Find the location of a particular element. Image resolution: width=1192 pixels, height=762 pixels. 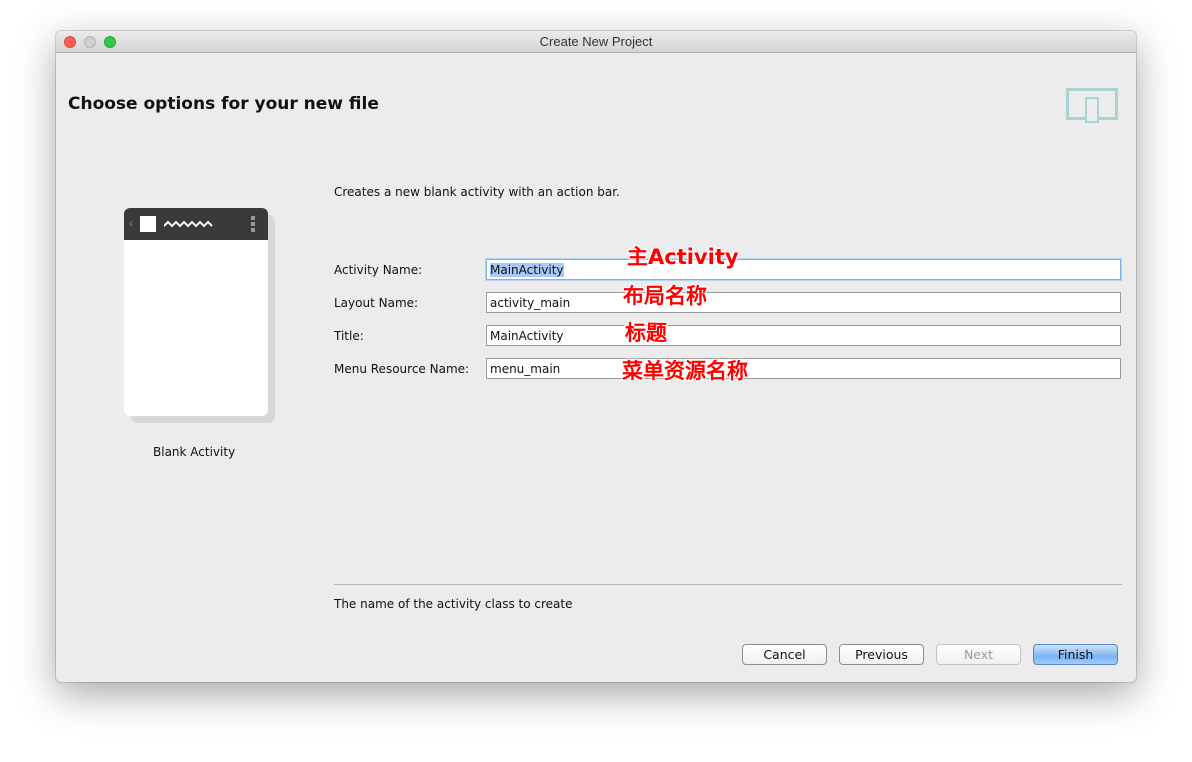

previous-button: Previous is located at coordinates (881, 654).